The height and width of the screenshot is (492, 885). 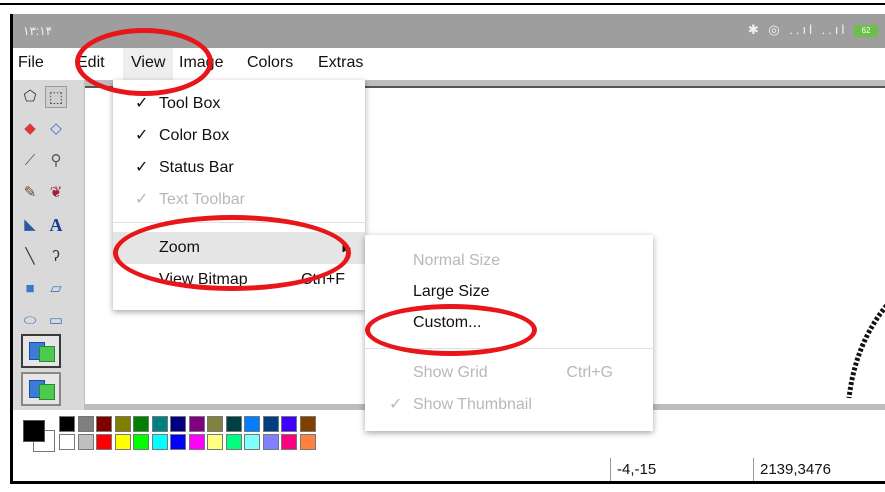 What do you see at coordinates (56, 257) in the screenshot?
I see `curve-icon: ʔ` at bounding box center [56, 257].